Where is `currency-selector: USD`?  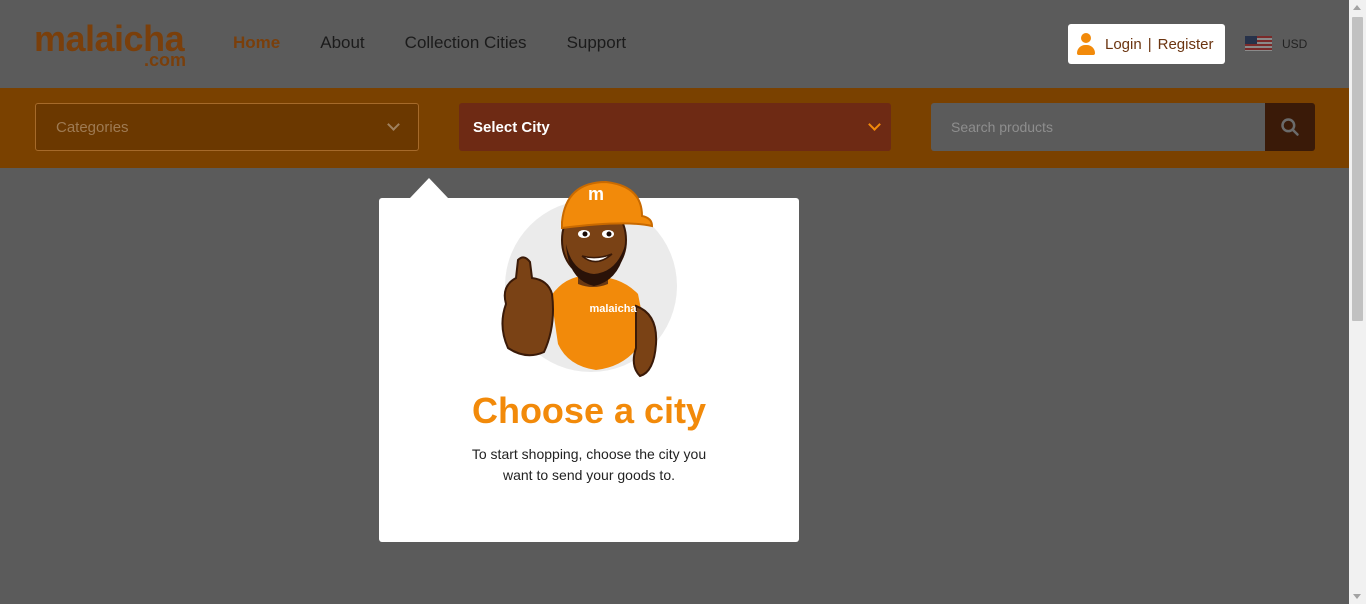 currency-selector: USD is located at coordinates (1276, 43).